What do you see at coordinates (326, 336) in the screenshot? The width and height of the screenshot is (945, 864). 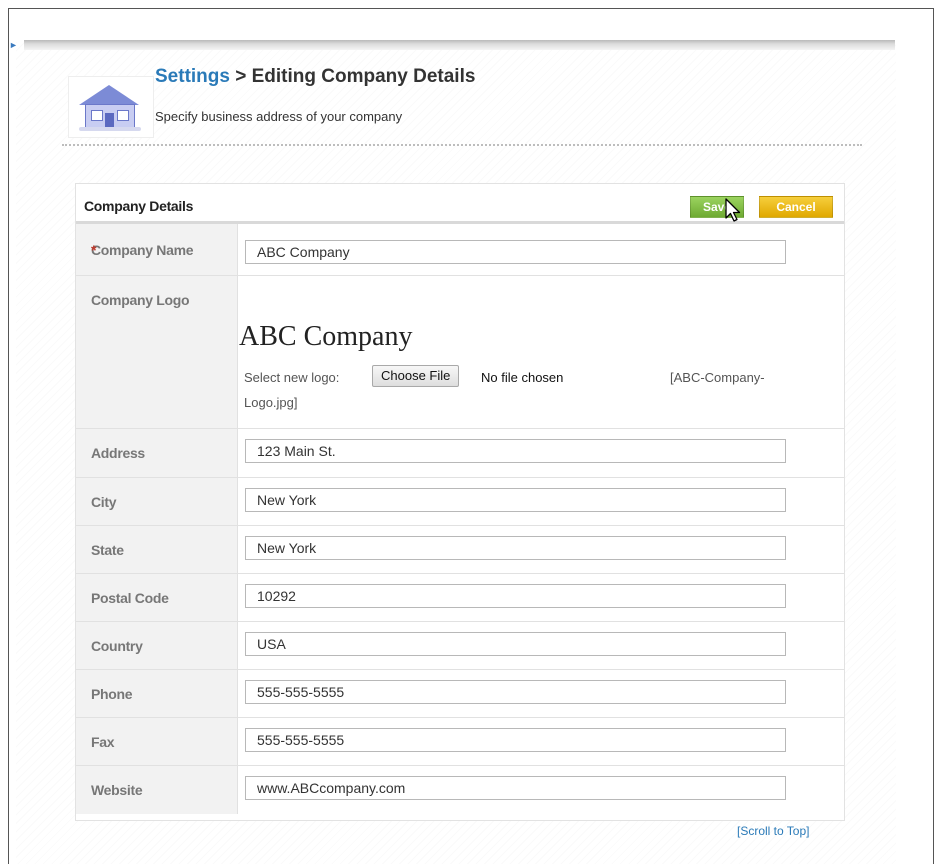 I see `company-logo-preview: ABC Company` at bounding box center [326, 336].